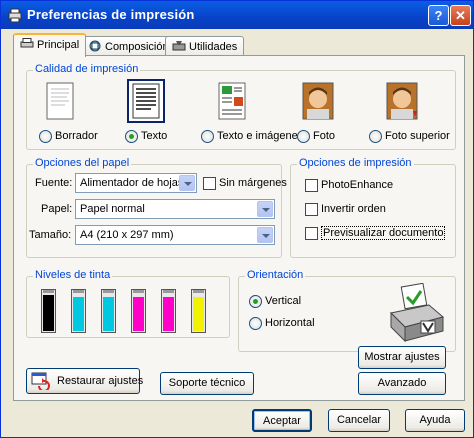 The width and height of the screenshot is (474, 438). I want to click on borderless-label: Sin márgenes, so click(253, 183).